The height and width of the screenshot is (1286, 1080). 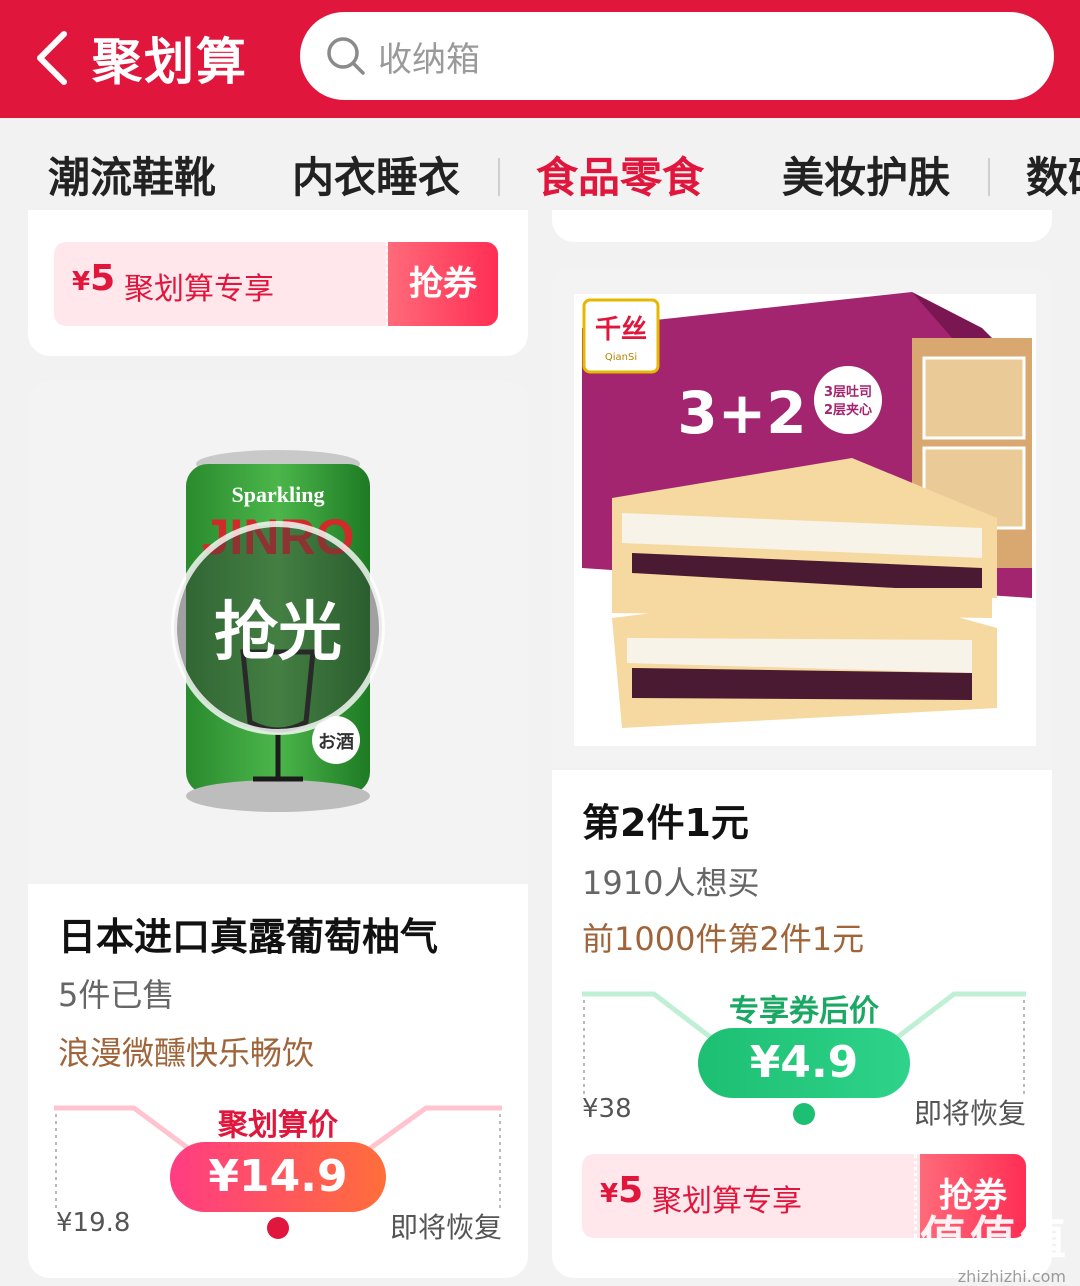 I want to click on tab-digital: 数码, so click(x=1053, y=174).